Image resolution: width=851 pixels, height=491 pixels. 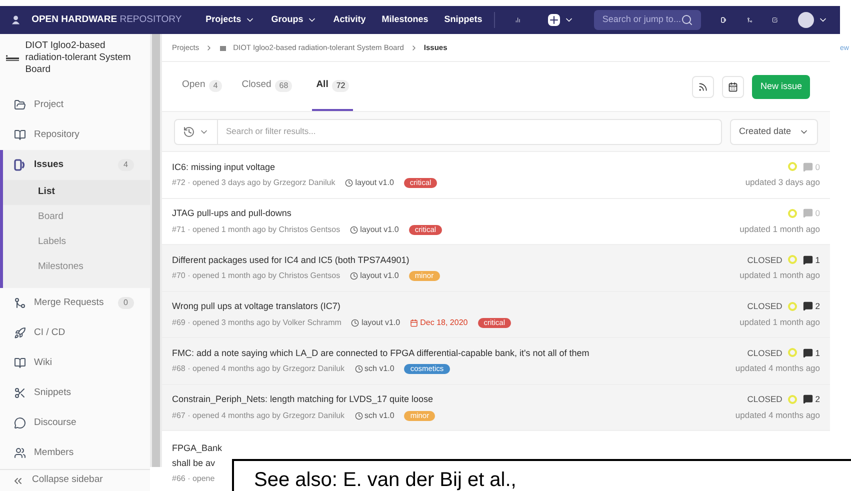 What do you see at coordinates (202, 86) in the screenshot?
I see `issue-tab: Open 4` at bounding box center [202, 86].